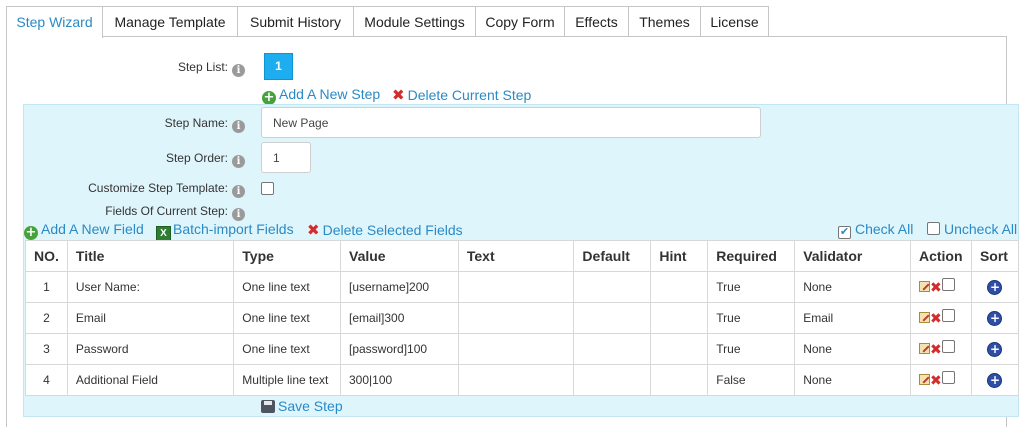 This screenshot has width=1019, height=427. I want to click on check-all-label: Check All, so click(884, 229).